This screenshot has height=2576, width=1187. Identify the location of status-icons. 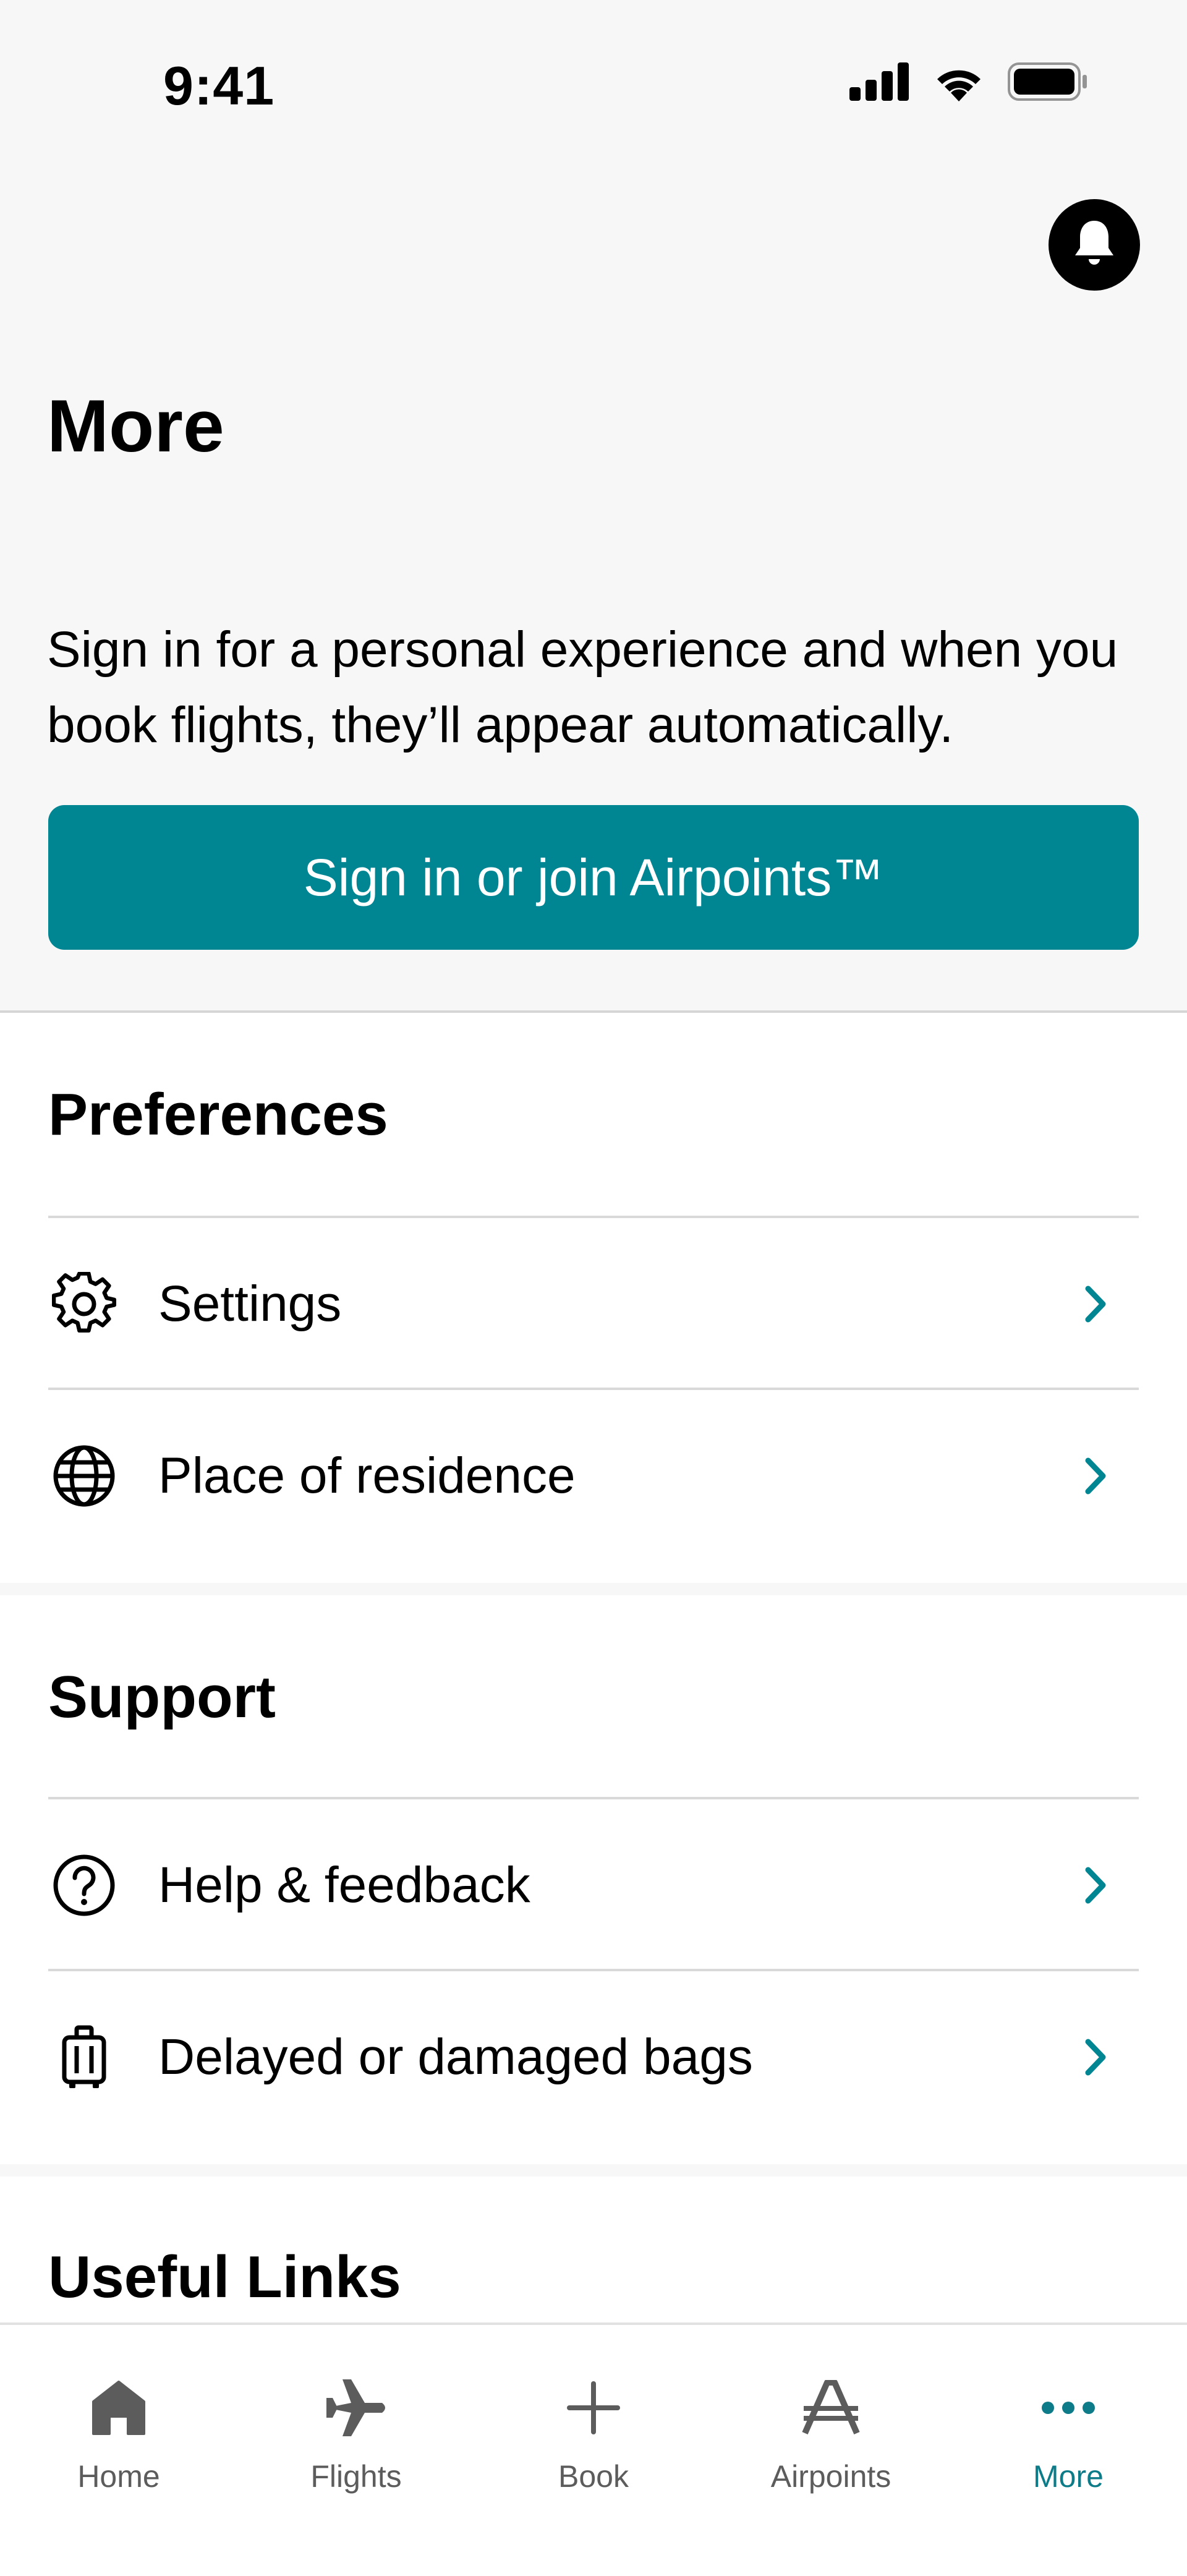
(969, 83).